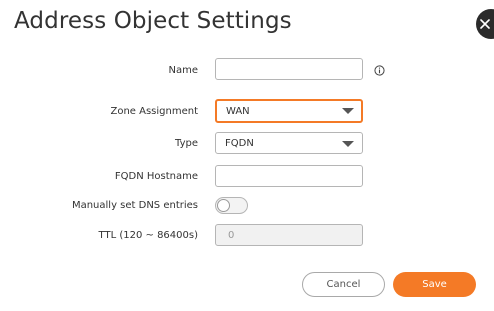 This screenshot has width=494, height=311. I want to click on toggle-knob, so click(223, 205).